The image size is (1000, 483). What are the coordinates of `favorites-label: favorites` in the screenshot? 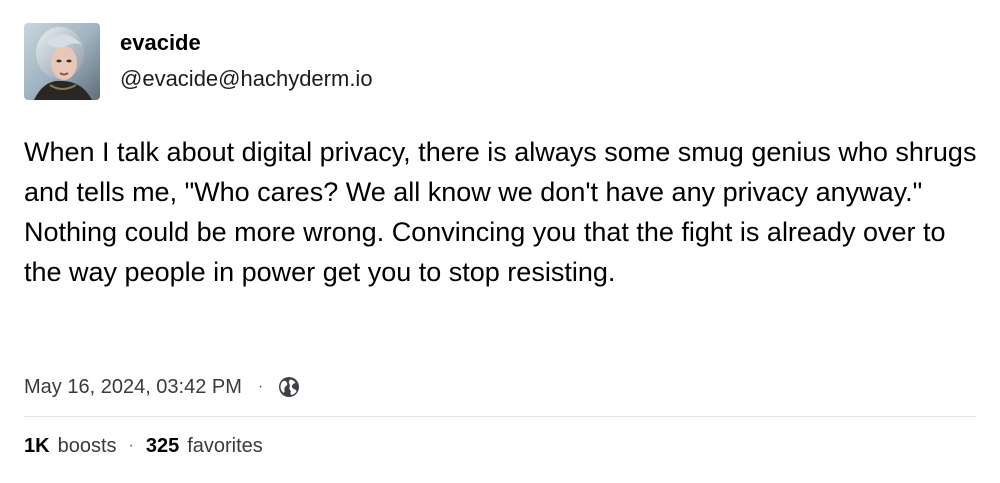 It's located at (225, 445).